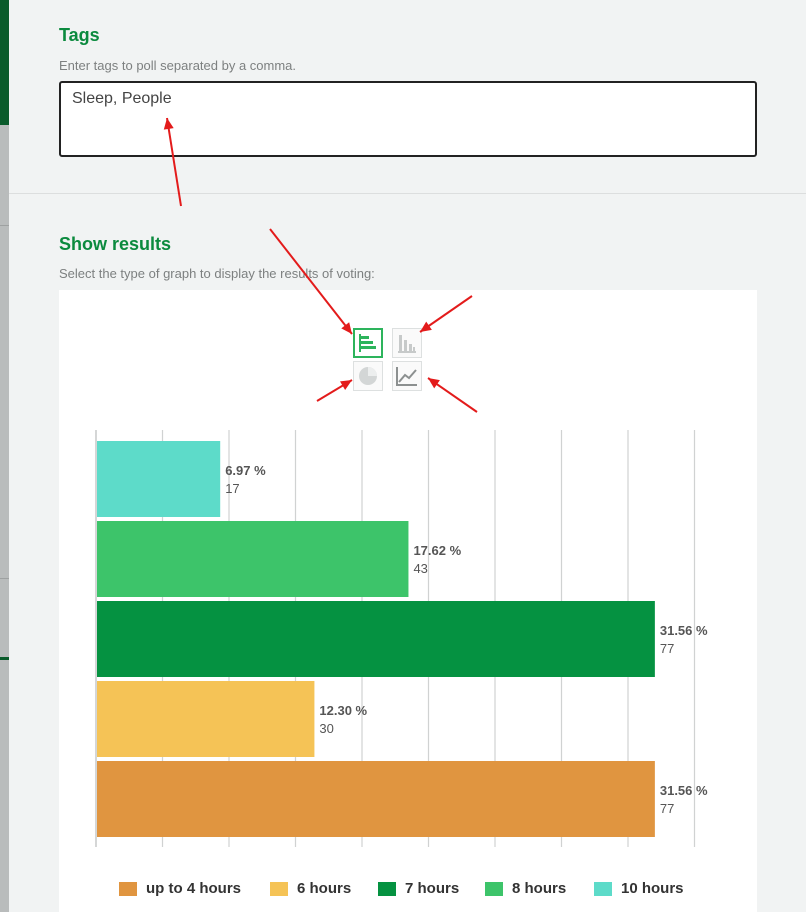  What do you see at coordinates (79, 35) in the screenshot?
I see `tags-title: Tags` at bounding box center [79, 35].